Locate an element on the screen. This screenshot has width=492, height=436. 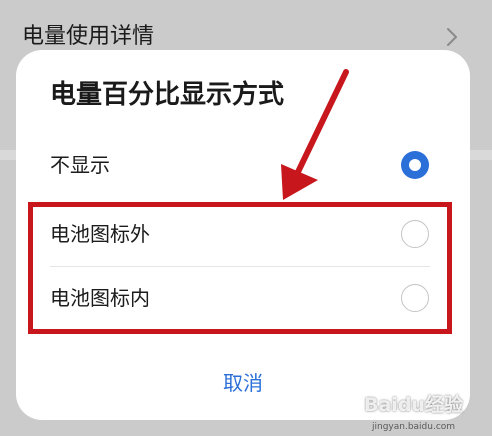
background-row-title: 电量使用详情 is located at coordinates (88, 36).